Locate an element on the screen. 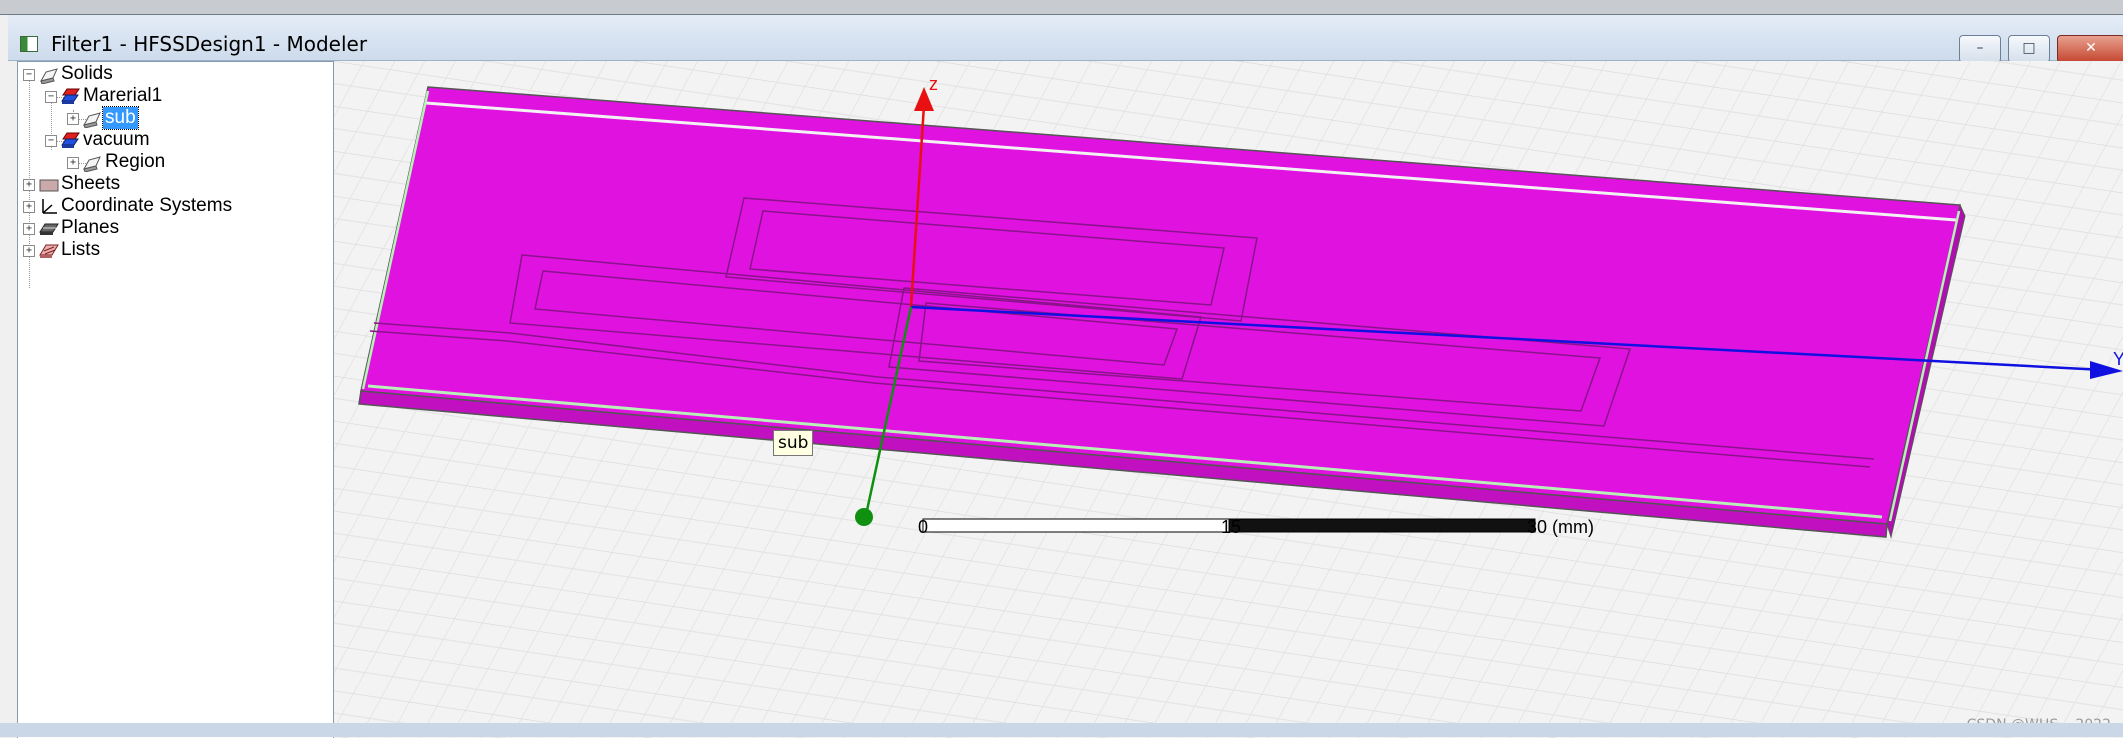 This screenshot has height=738, width=2123. tree-item-label: sub is located at coordinates (120, 118).